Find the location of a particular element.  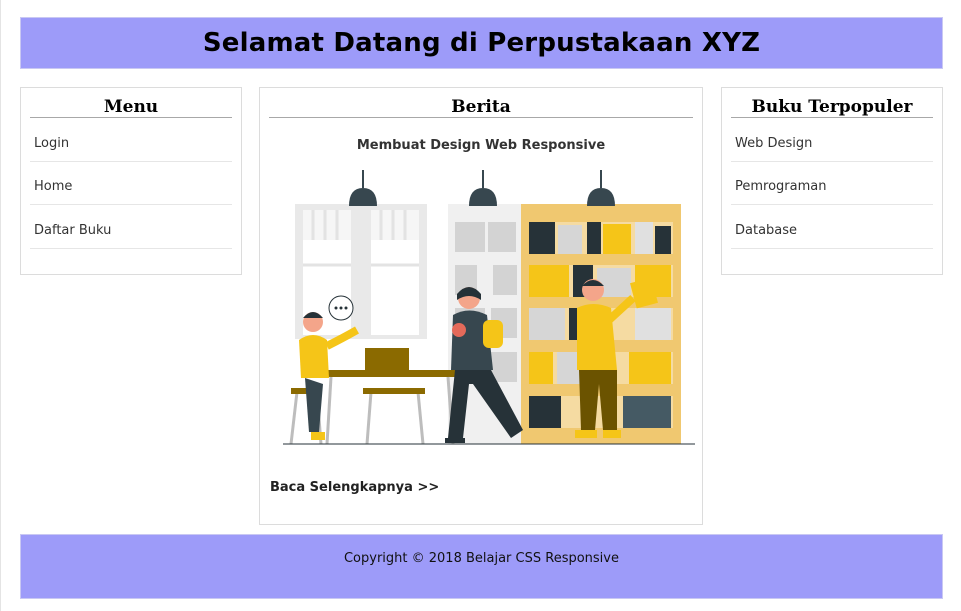

popular-link-database: Database is located at coordinates (766, 226).